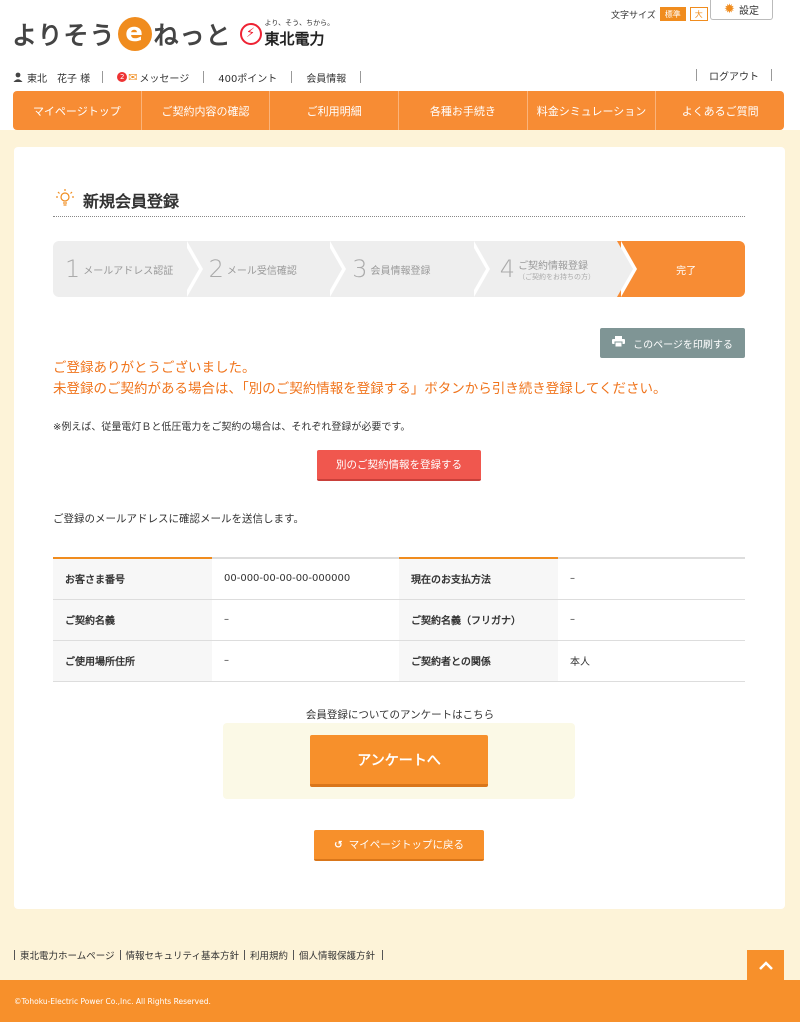  I want to click on step-label-group: ご契約情報登録 （ご契約をお持ちの方）, so click(556, 269).